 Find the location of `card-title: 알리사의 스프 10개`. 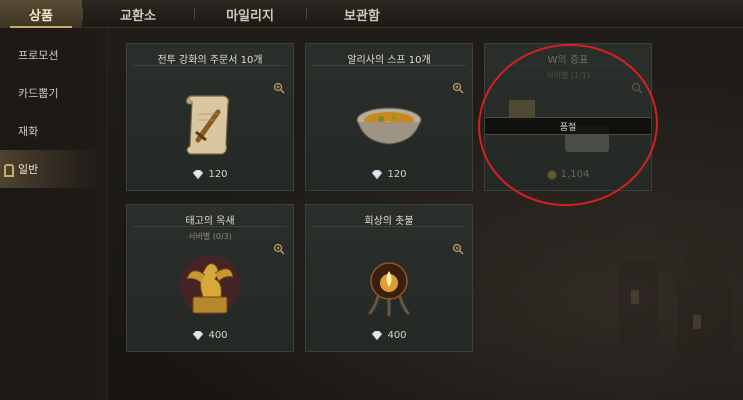

card-title: 알리사의 스프 10개 is located at coordinates (389, 55).